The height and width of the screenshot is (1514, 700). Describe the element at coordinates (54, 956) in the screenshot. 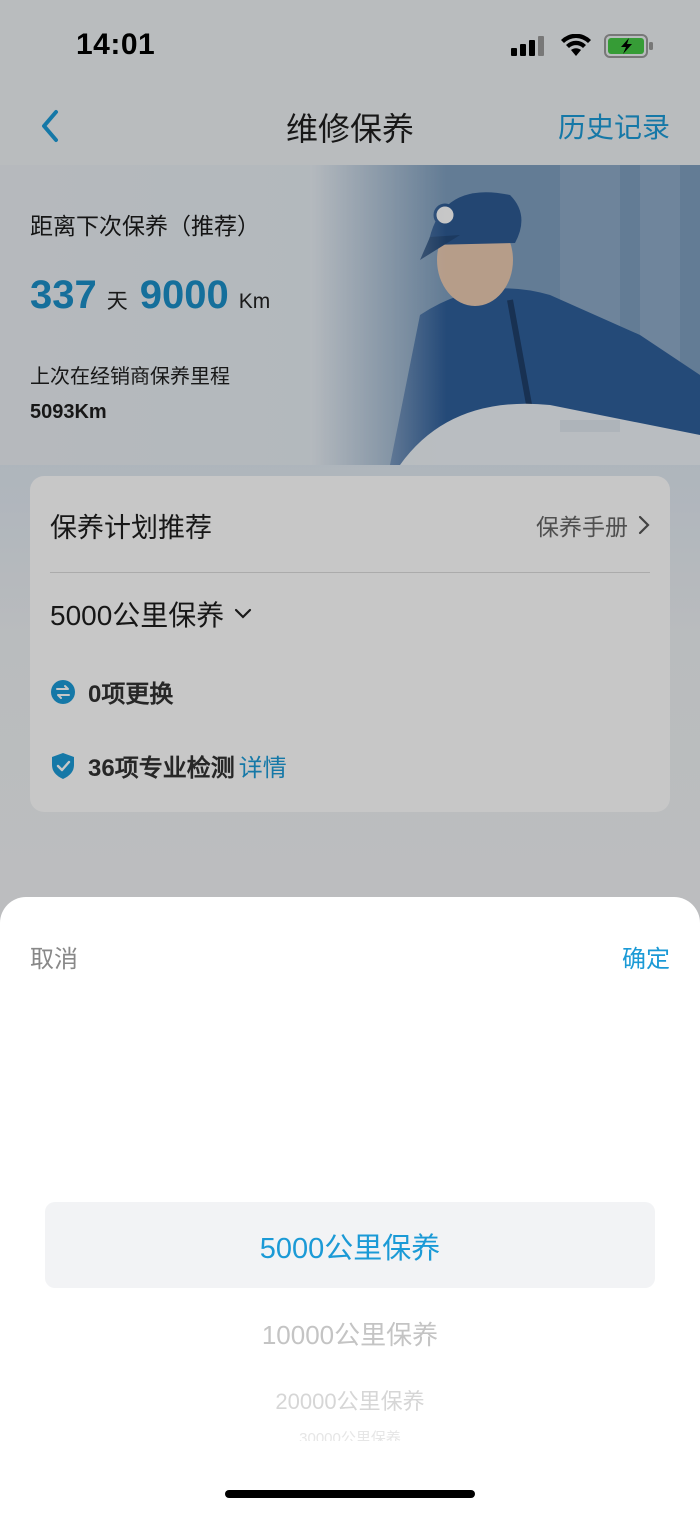

I see `cancel-button: 取消` at that location.